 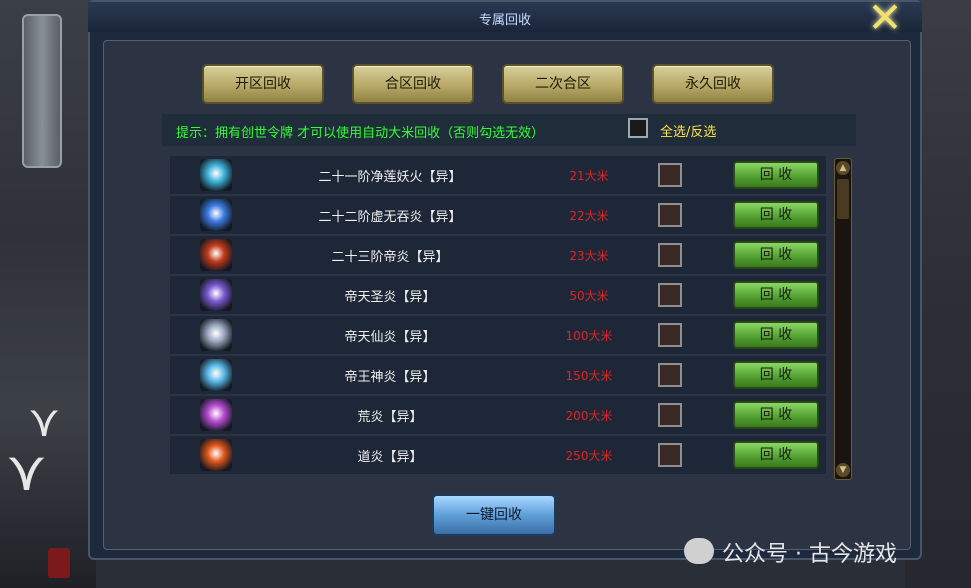 What do you see at coordinates (498, 336) in the screenshot?
I see `list-item: 帝天仙炎【异】 100大米 回 收` at bounding box center [498, 336].